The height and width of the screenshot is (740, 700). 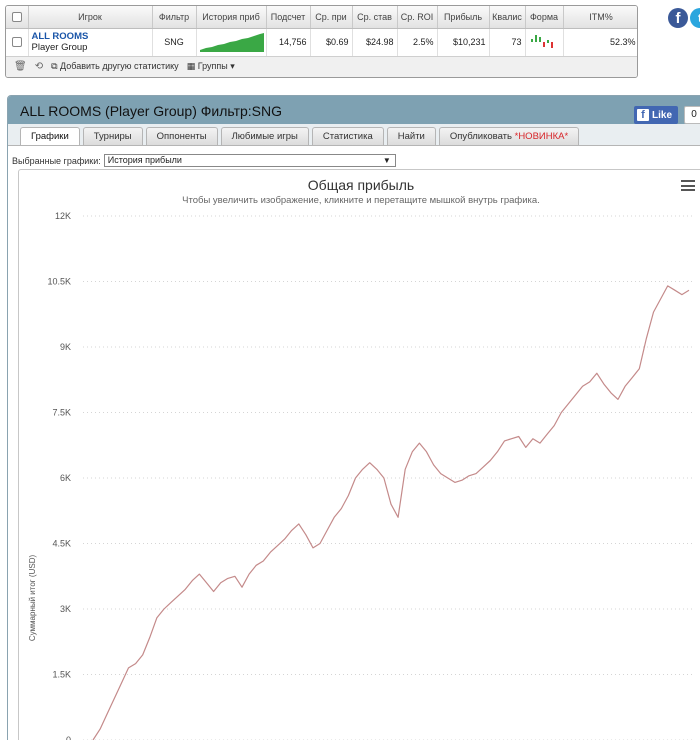 I want to click on column-header-player: Игрок, so click(x=90, y=17).